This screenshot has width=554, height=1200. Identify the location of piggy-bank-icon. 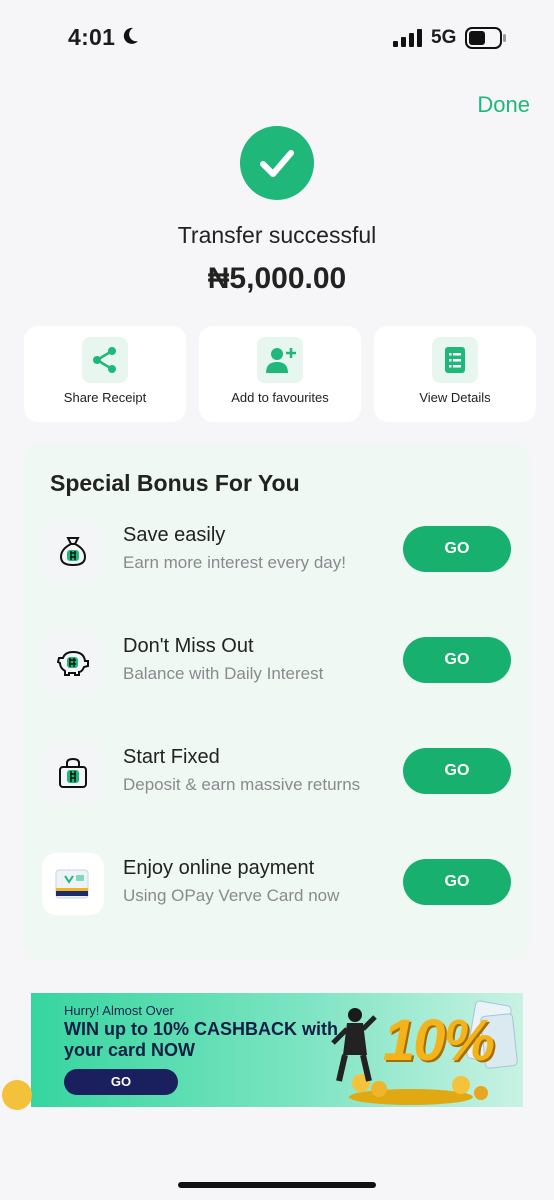
(73, 662).